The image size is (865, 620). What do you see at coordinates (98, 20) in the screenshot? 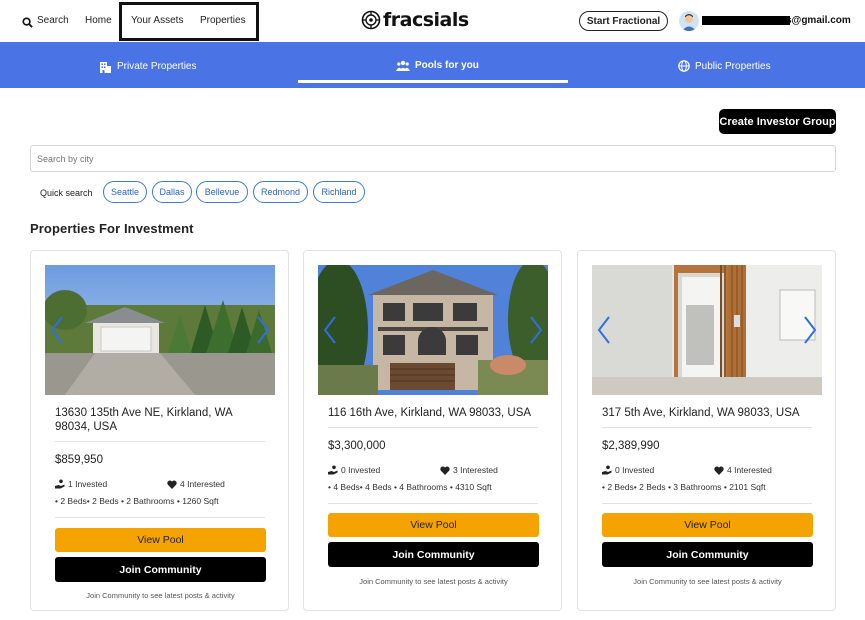
I see `nav-home: Home` at bounding box center [98, 20].